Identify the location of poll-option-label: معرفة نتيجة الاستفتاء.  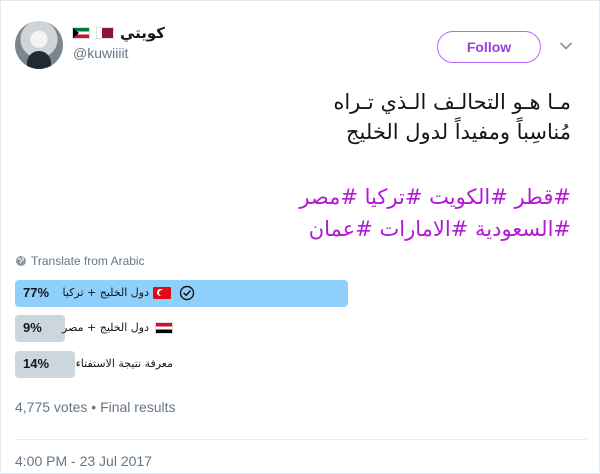
(124, 363).